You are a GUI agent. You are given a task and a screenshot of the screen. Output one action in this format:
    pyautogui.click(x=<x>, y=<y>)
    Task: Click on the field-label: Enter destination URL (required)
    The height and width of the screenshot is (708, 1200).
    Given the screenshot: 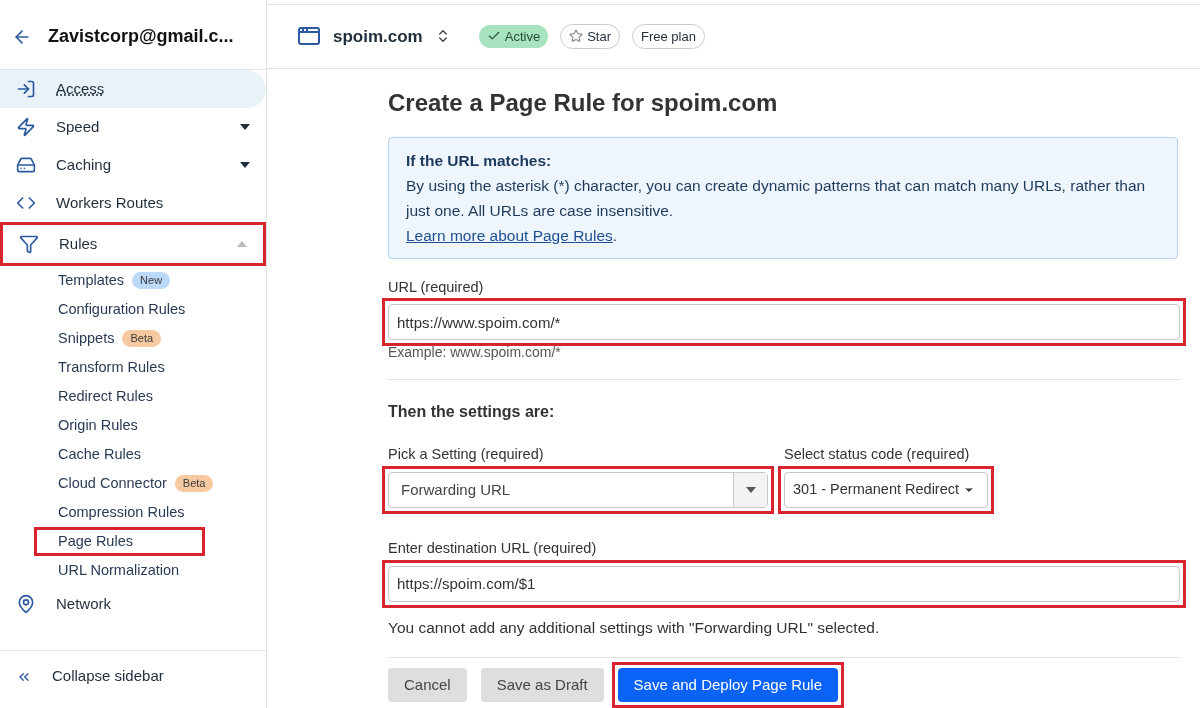 What is the action you would take?
    pyautogui.click(x=492, y=548)
    